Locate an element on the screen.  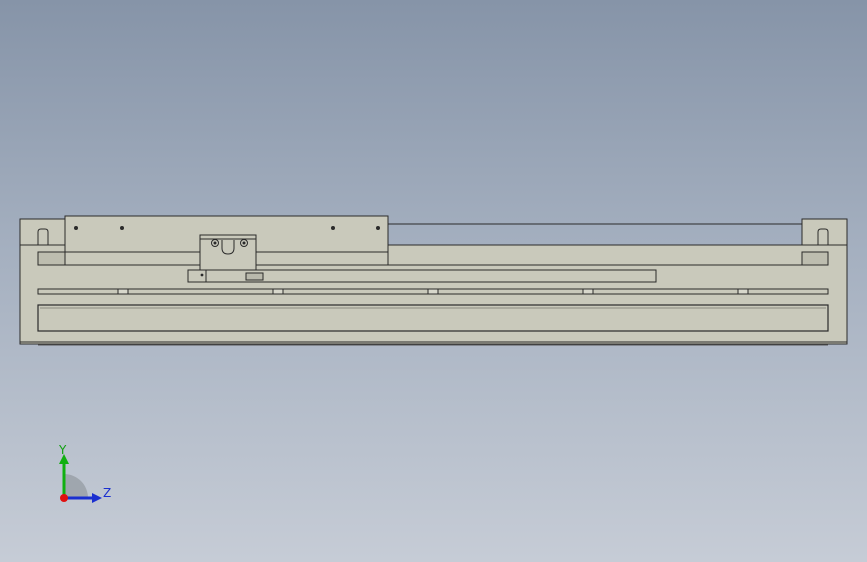
left-end-foot is located at coordinates (51, 258).